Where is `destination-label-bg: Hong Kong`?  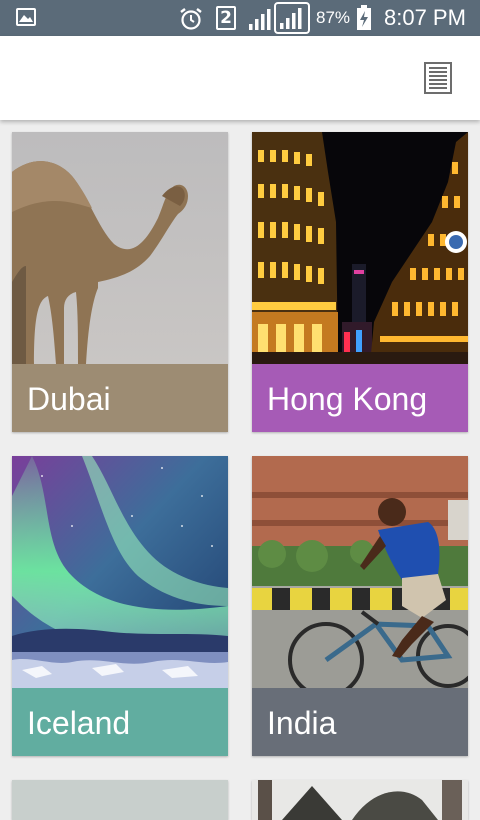
destination-label-bg: Hong Kong is located at coordinates (360, 398).